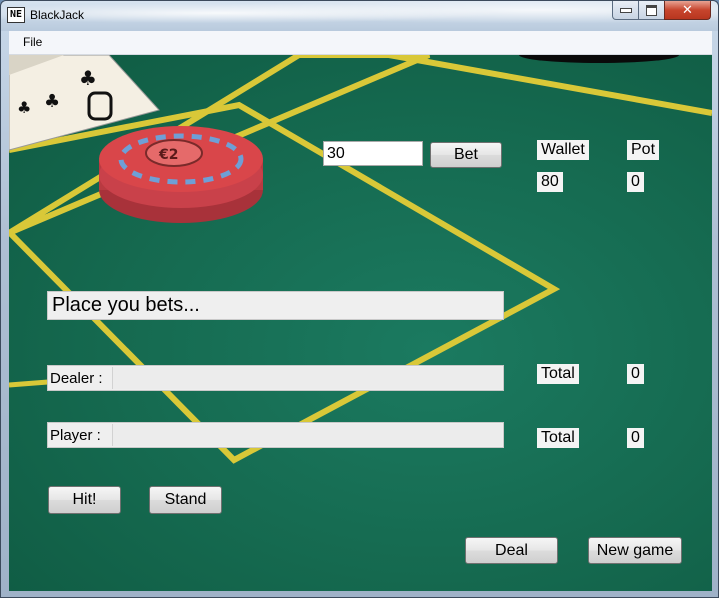  I want to click on pot-value: 0, so click(635, 182).